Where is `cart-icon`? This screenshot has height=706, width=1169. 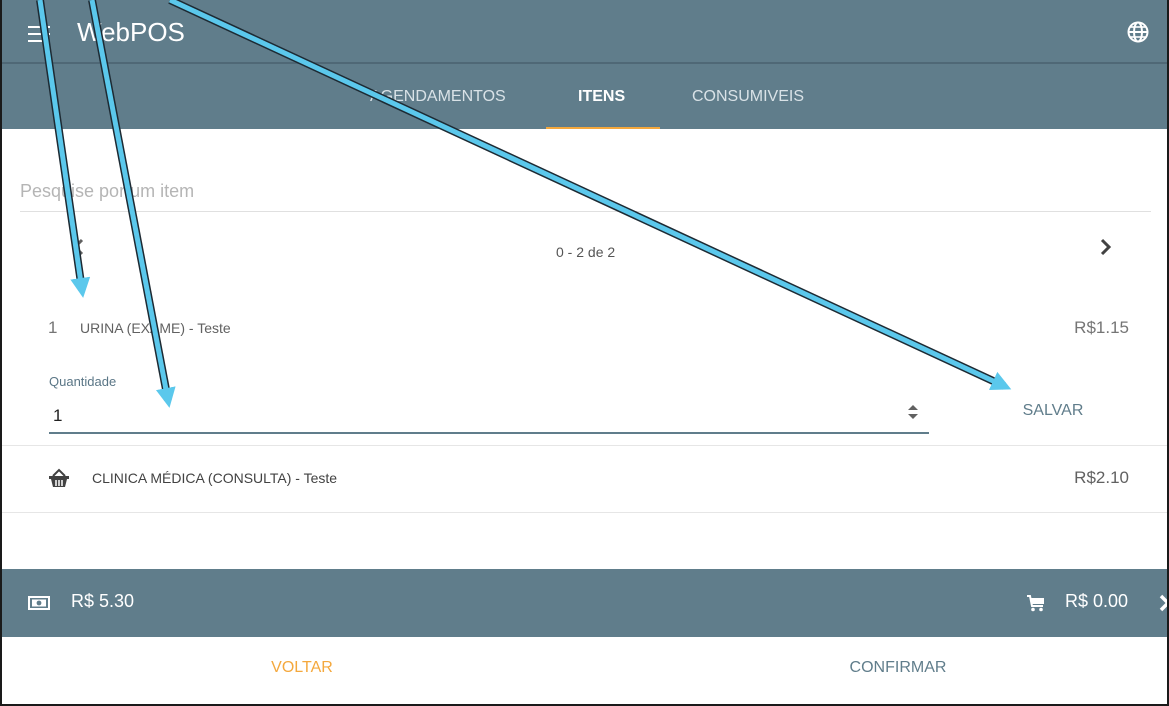 cart-icon is located at coordinates (1036, 603).